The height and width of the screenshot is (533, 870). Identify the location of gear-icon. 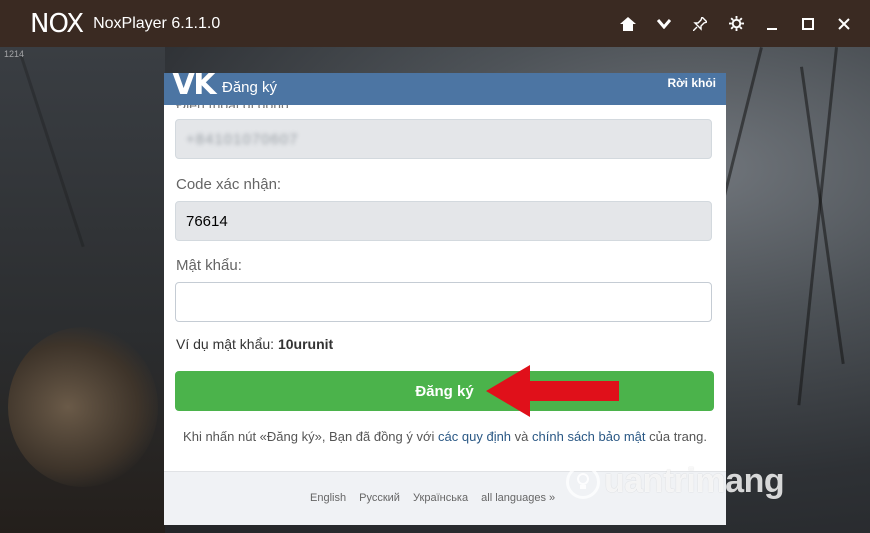
(736, 23).